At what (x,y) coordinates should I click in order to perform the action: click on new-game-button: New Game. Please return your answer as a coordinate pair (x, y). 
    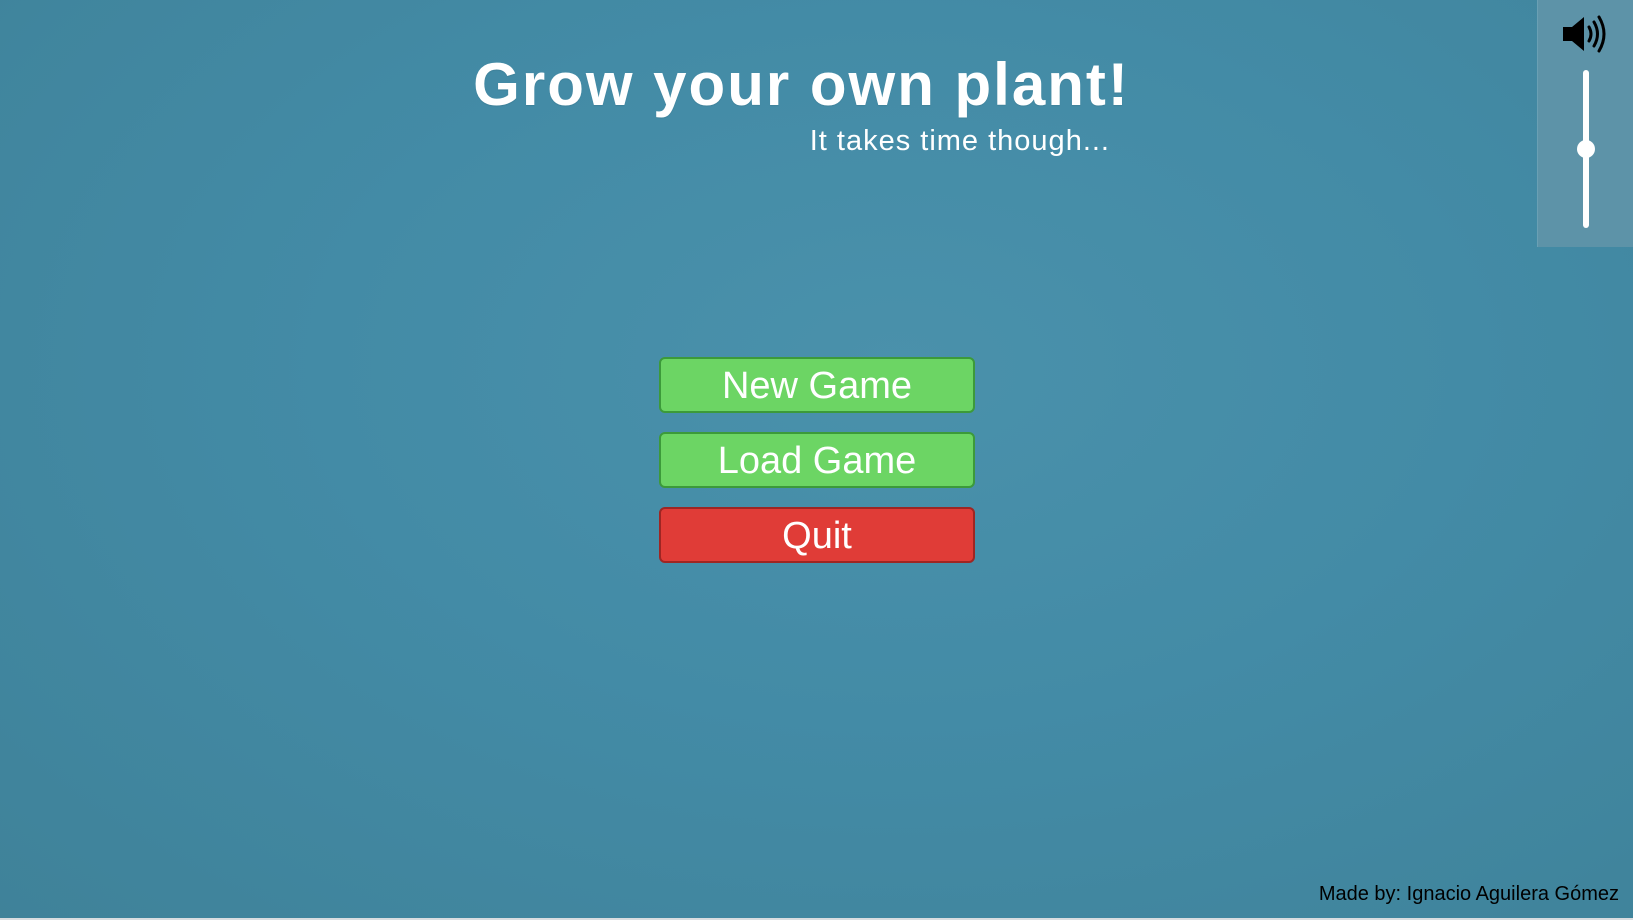
    Looking at the image, I should click on (817, 385).